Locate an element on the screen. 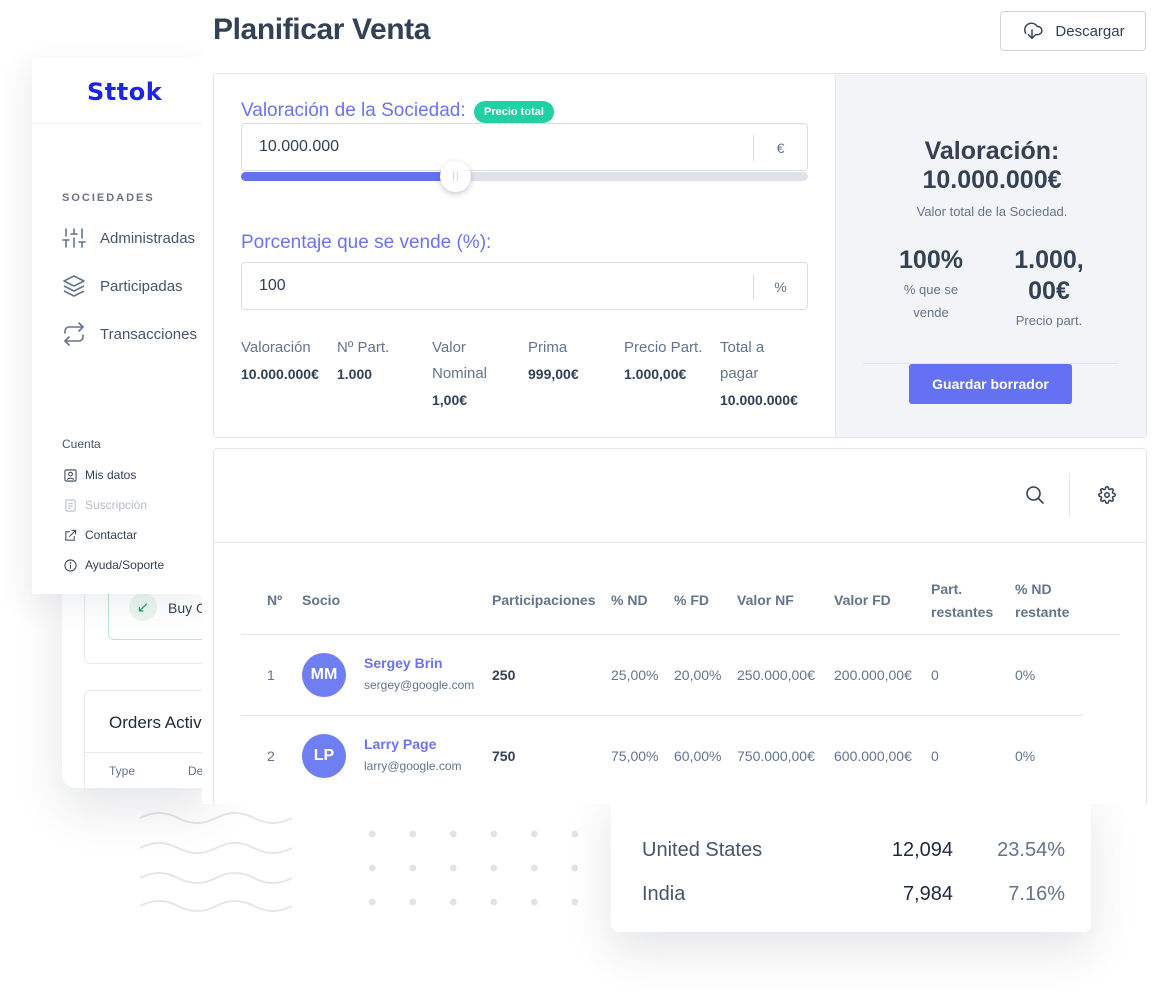  cell-num: 1 is located at coordinates (271, 675).